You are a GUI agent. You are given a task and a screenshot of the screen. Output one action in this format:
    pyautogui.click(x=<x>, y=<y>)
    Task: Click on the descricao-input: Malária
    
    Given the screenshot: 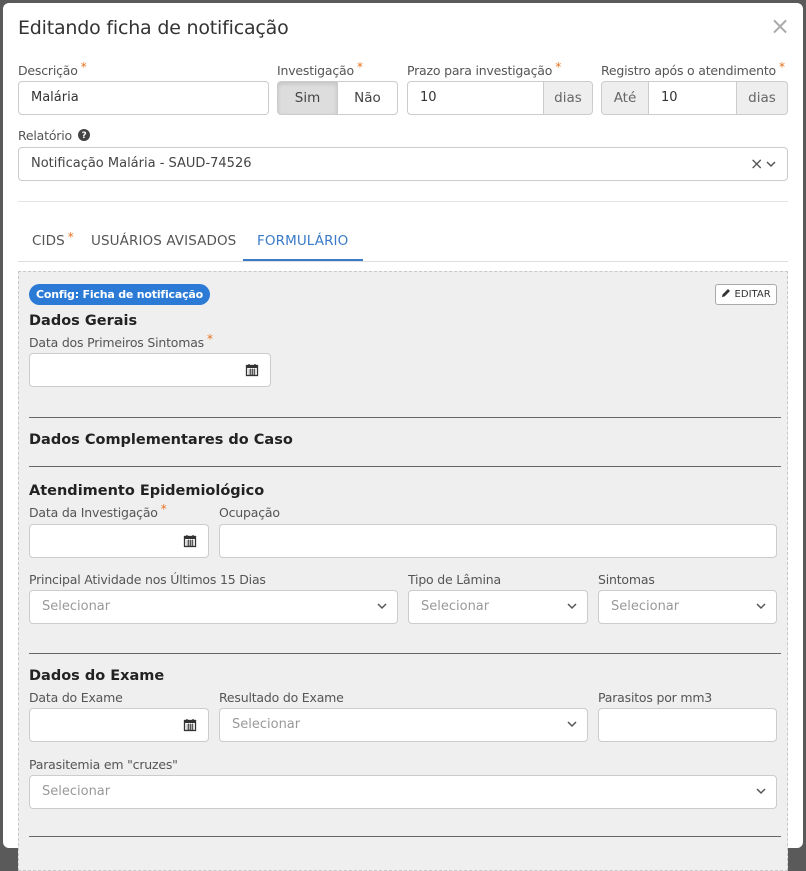 What is the action you would take?
    pyautogui.click(x=143, y=98)
    